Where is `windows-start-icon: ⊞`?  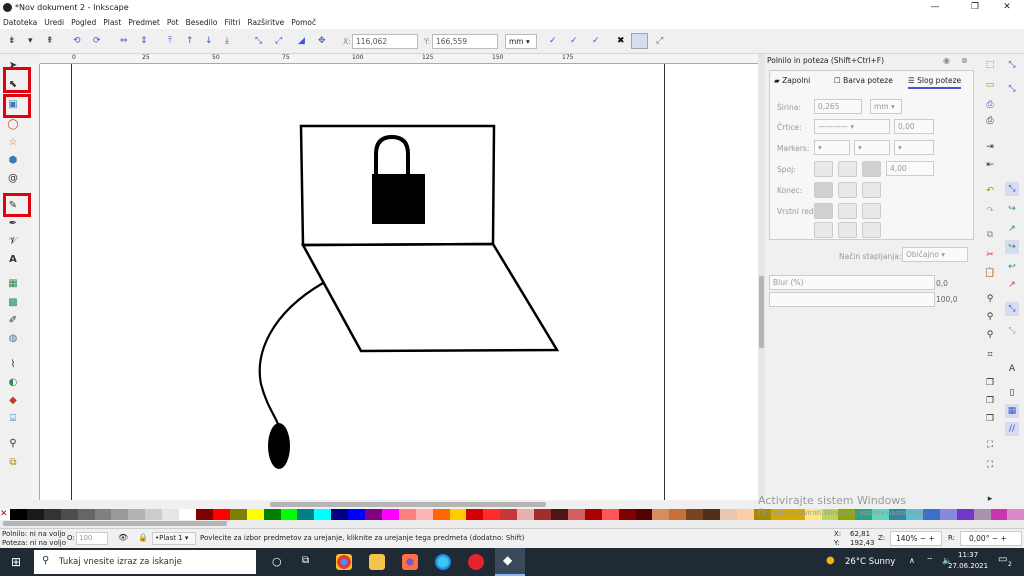
windows-start-icon: ⊞ is located at coordinates (16, 562).